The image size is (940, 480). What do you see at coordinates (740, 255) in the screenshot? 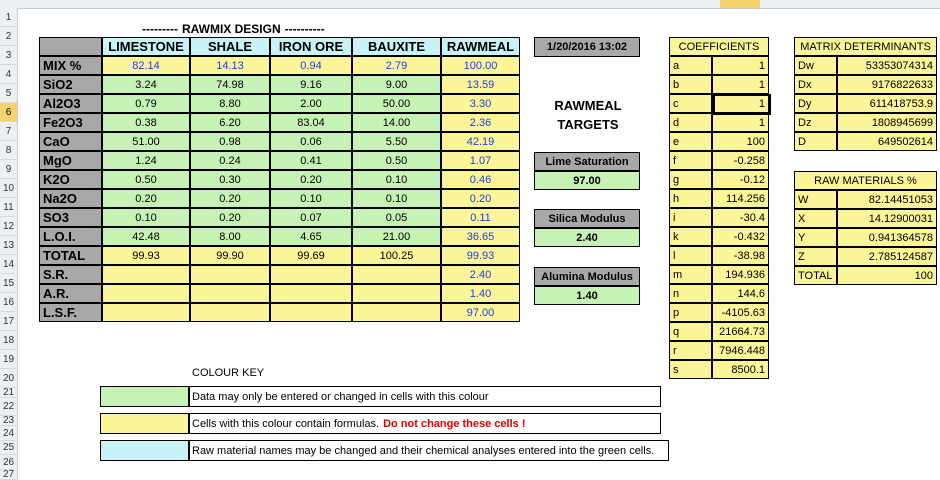
I see `coef-value: -38.98` at bounding box center [740, 255].